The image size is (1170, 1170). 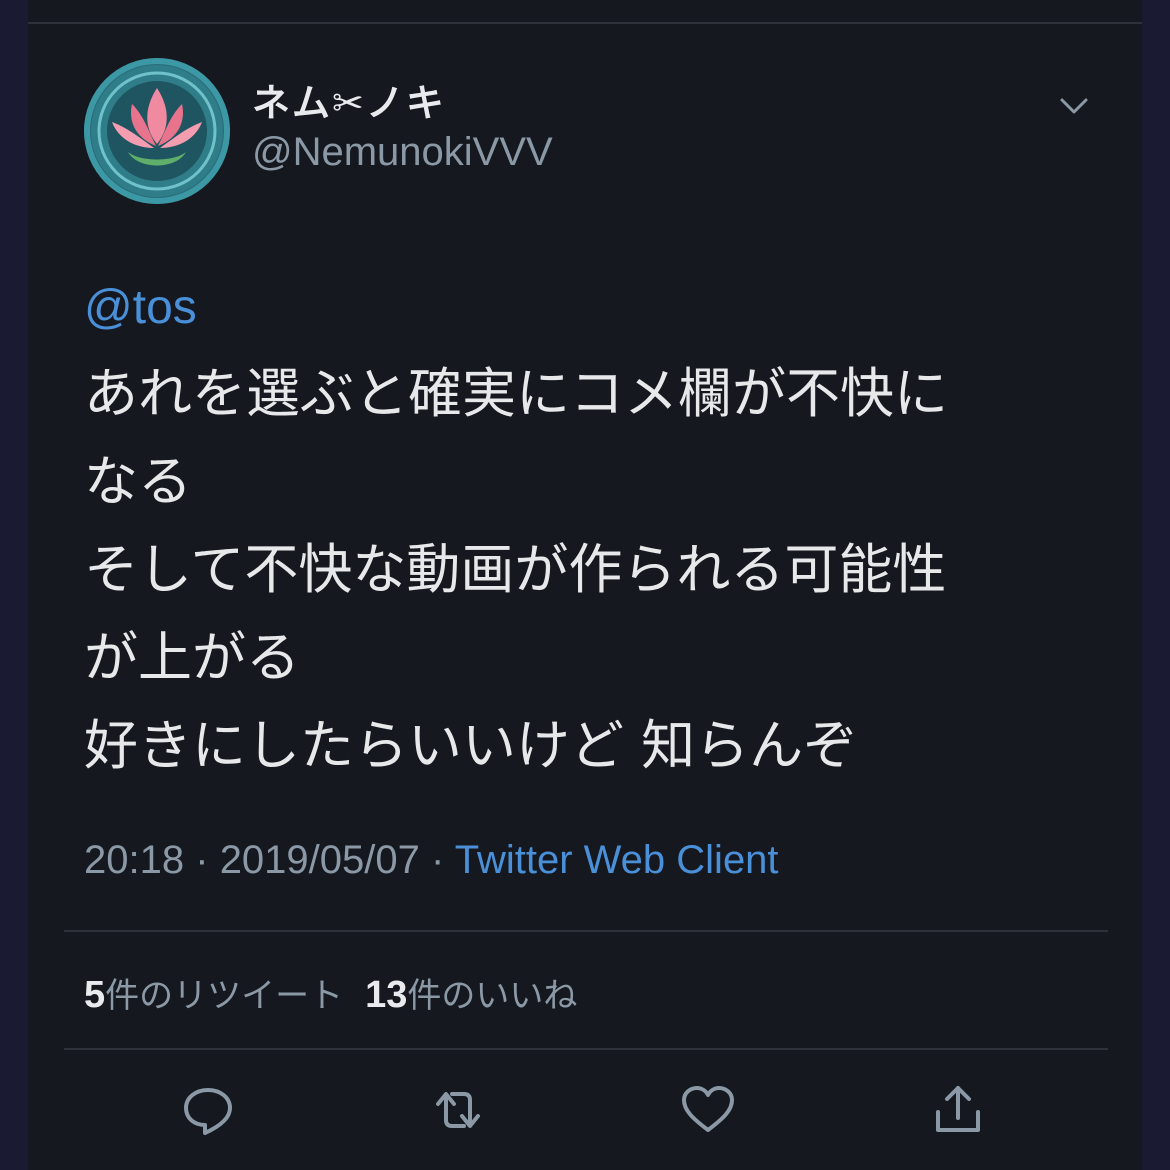 I want to click on retweets-label: 件のリツイート, so click(x=224, y=996).